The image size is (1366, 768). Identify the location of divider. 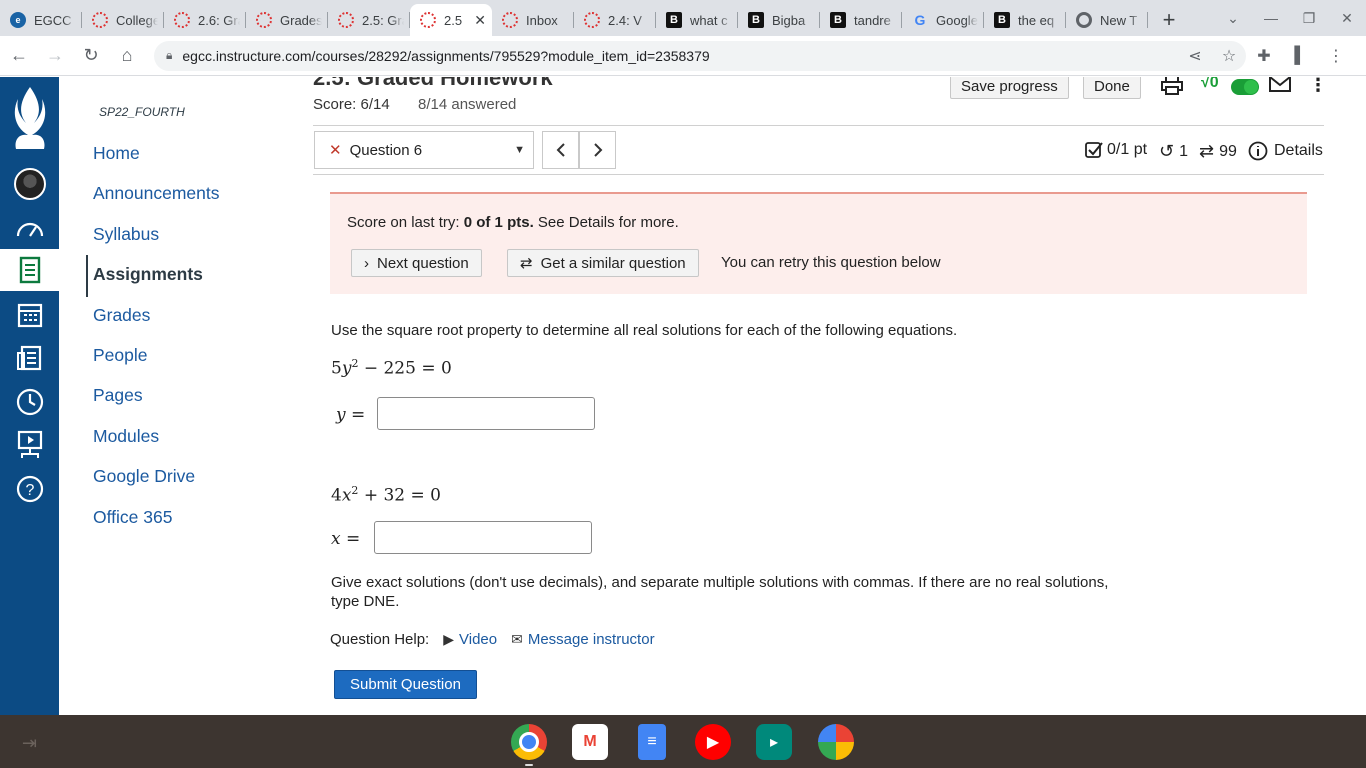
(818, 174).